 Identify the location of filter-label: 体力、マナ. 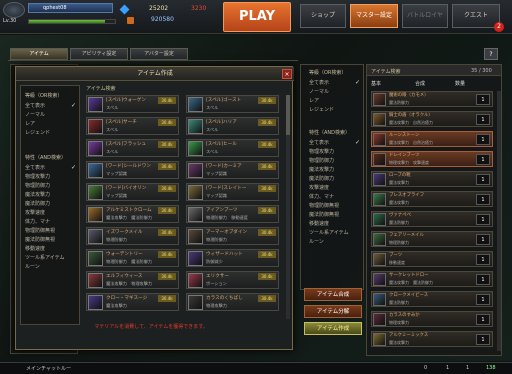
(322, 197).